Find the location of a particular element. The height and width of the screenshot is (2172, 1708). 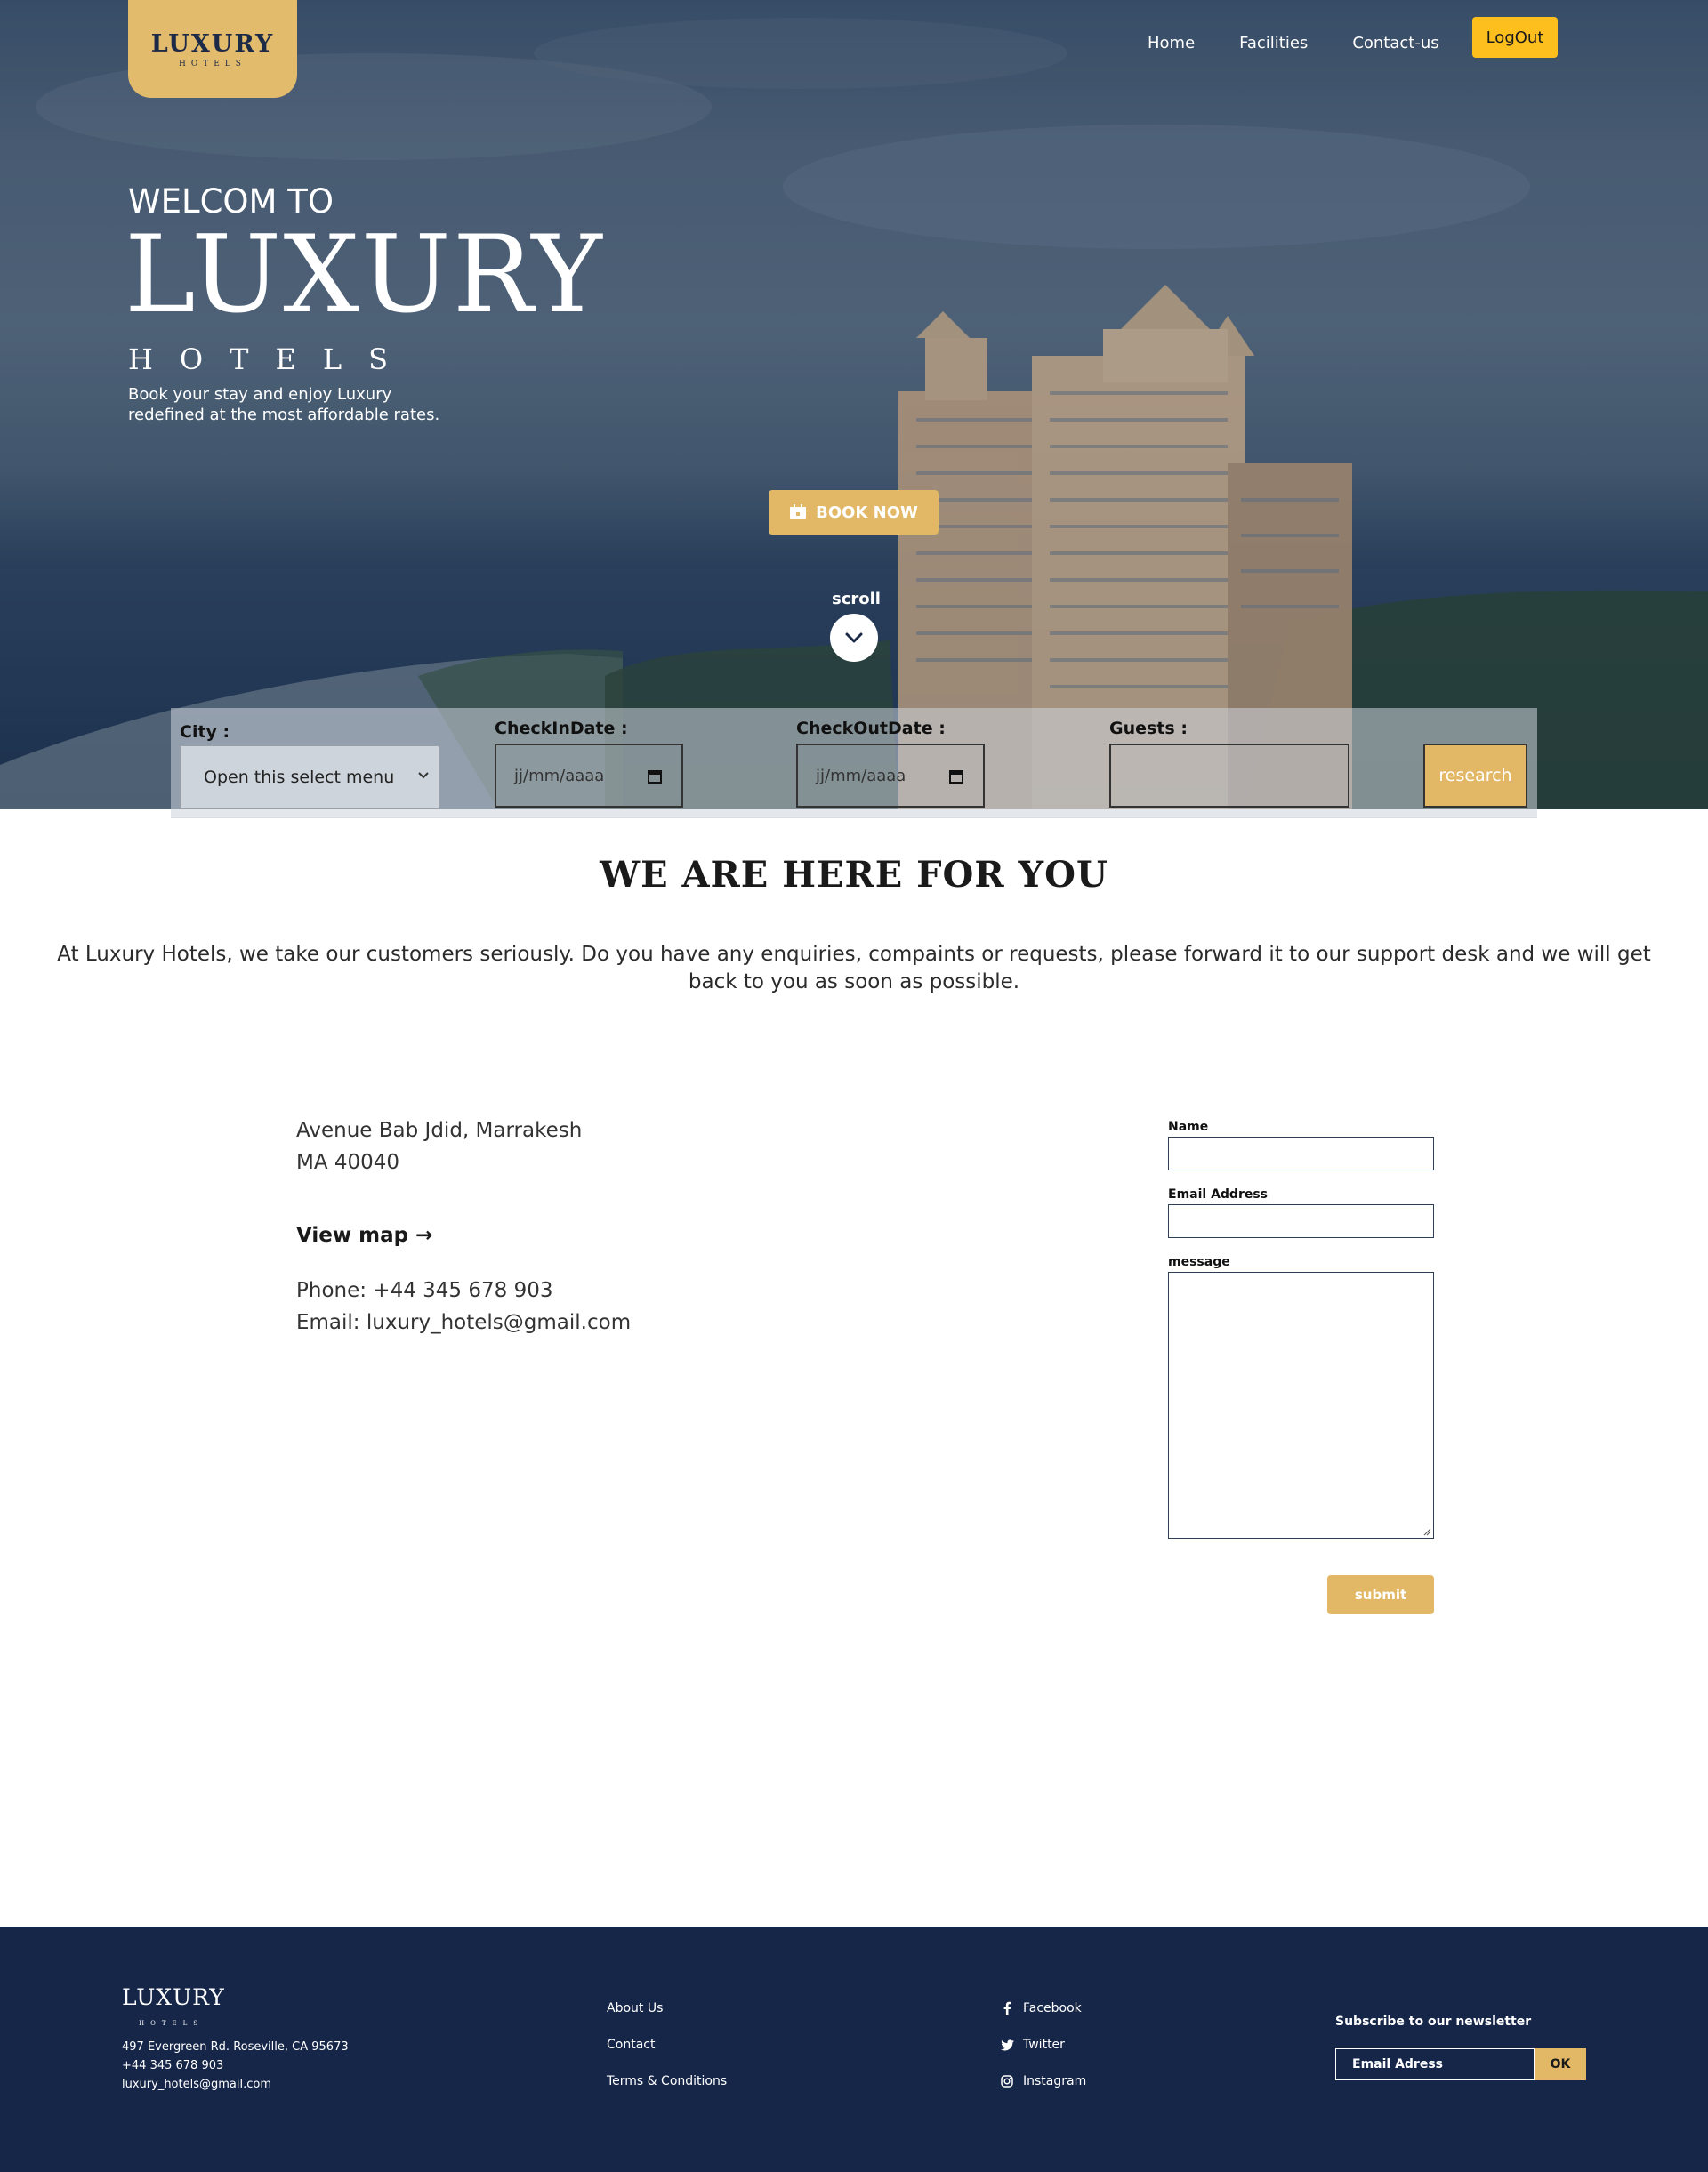

nav-contact-link: Contact-us is located at coordinates (1395, 43).